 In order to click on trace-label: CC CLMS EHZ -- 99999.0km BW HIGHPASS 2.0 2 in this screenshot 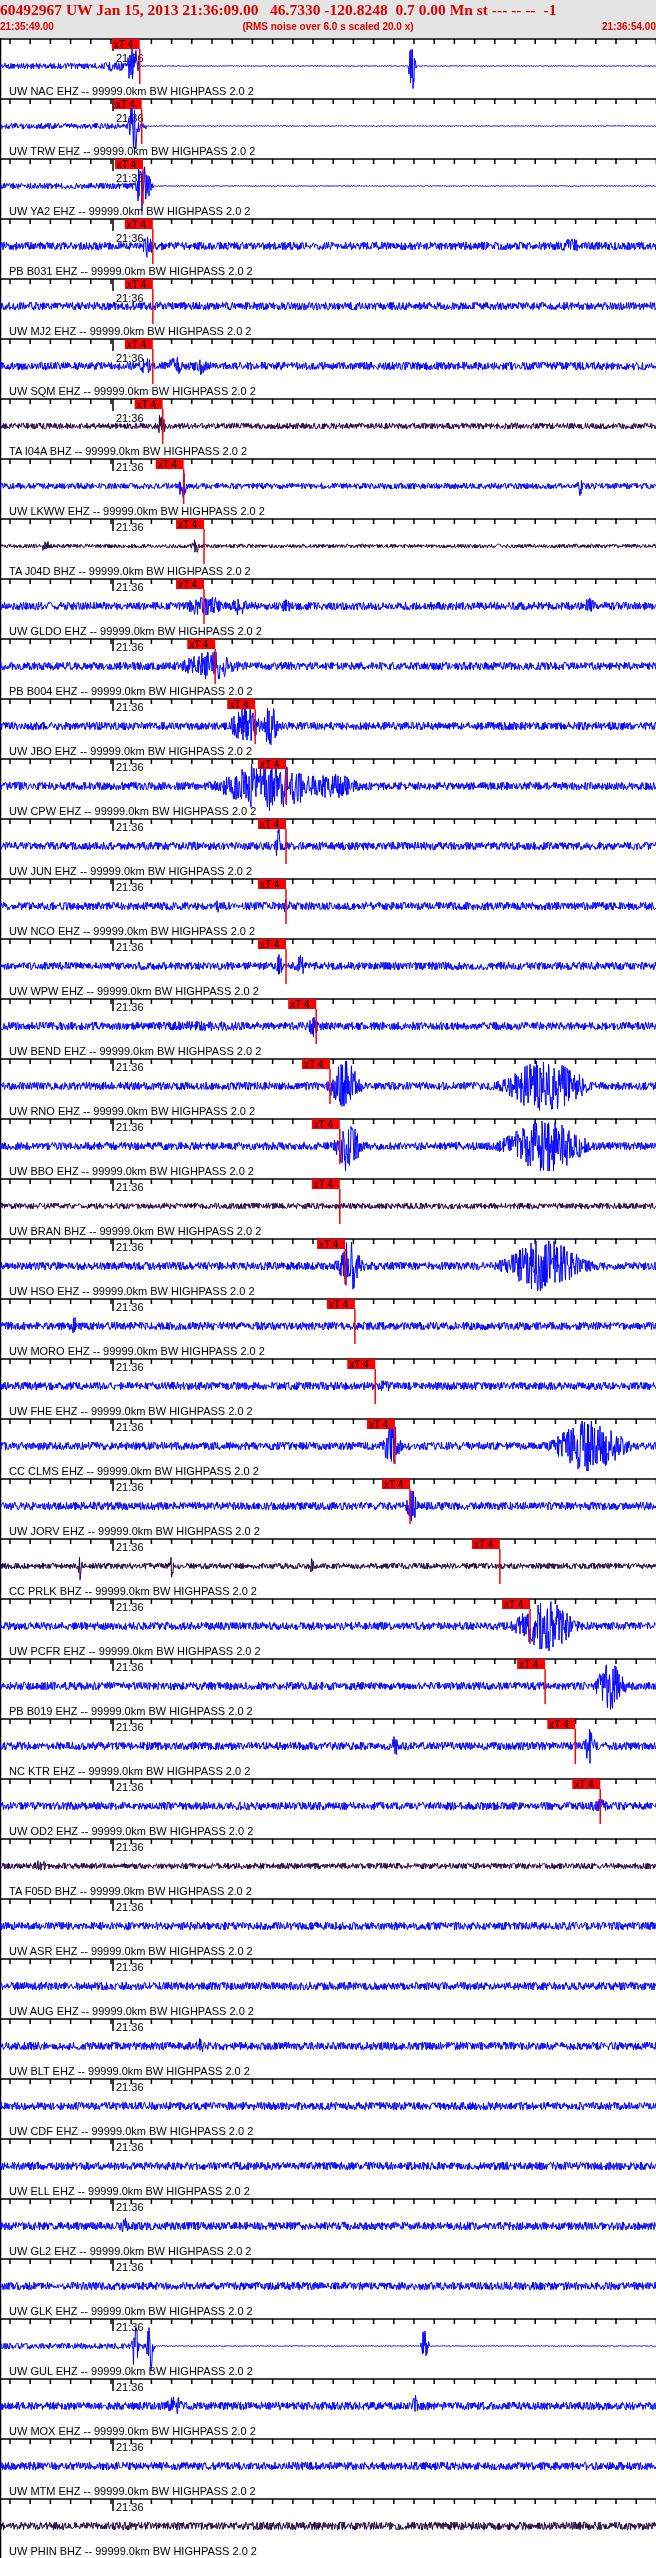, I will do `click(134, 1471)`.